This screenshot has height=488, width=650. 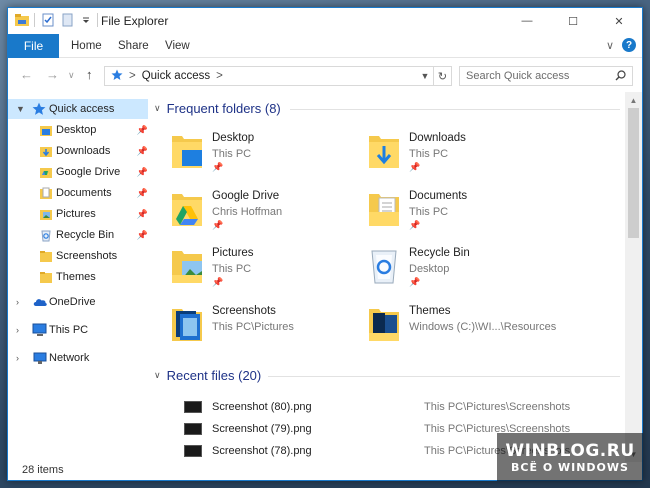 I want to click on folder-tile-recycle-bin: Recycle Bin Desktop 📌, so click(x=464, y=272).